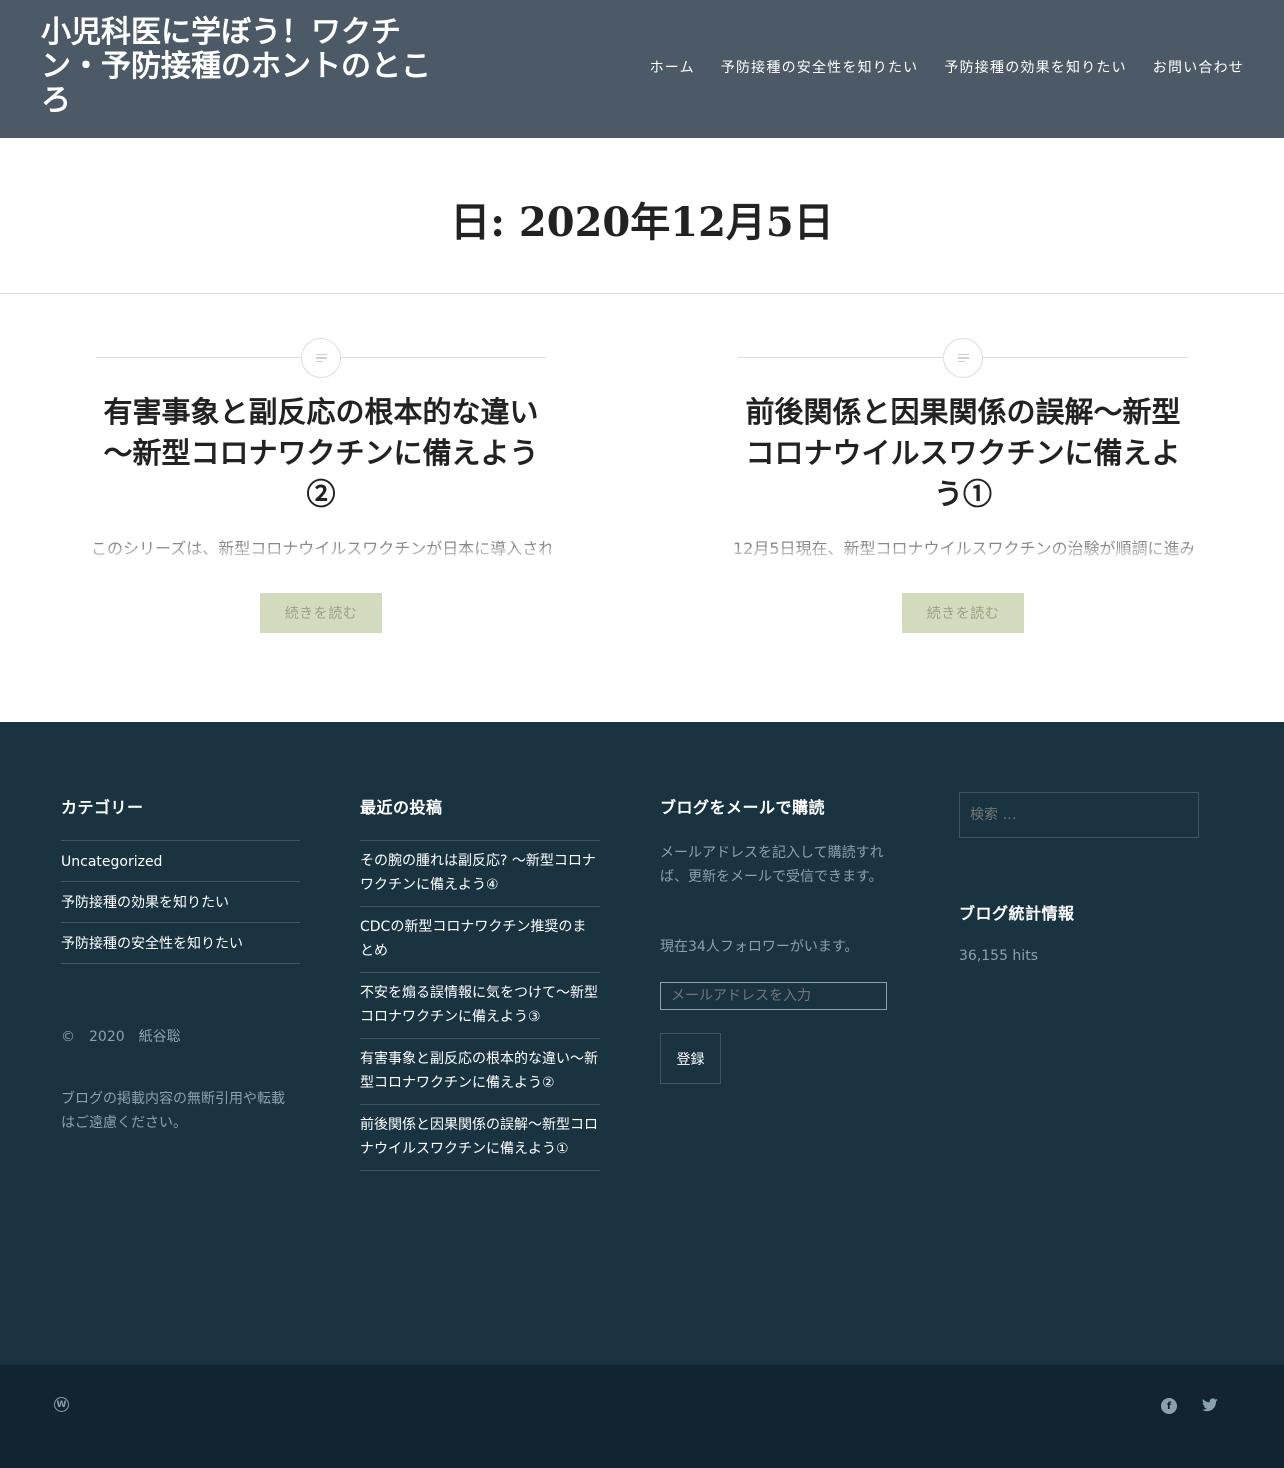 This screenshot has width=1284, height=1468. Describe the element at coordinates (759, 947) in the screenshot. I see `follower-count: 現在34人フォロワーがいます。` at that location.